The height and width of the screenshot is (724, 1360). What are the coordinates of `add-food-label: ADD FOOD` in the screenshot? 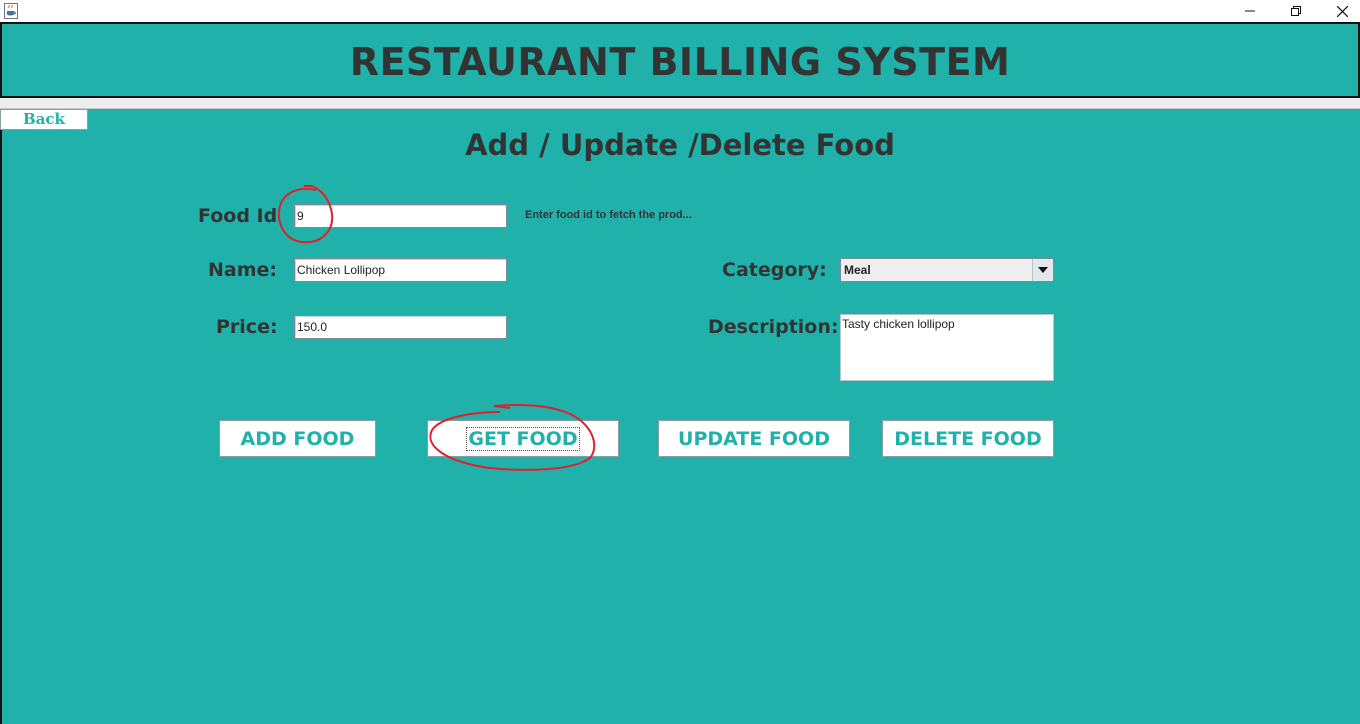 It's located at (297, 438).